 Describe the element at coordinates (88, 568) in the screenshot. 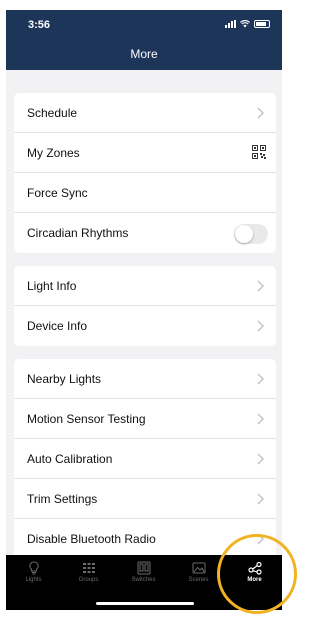

I see `groups-icon` at that location.